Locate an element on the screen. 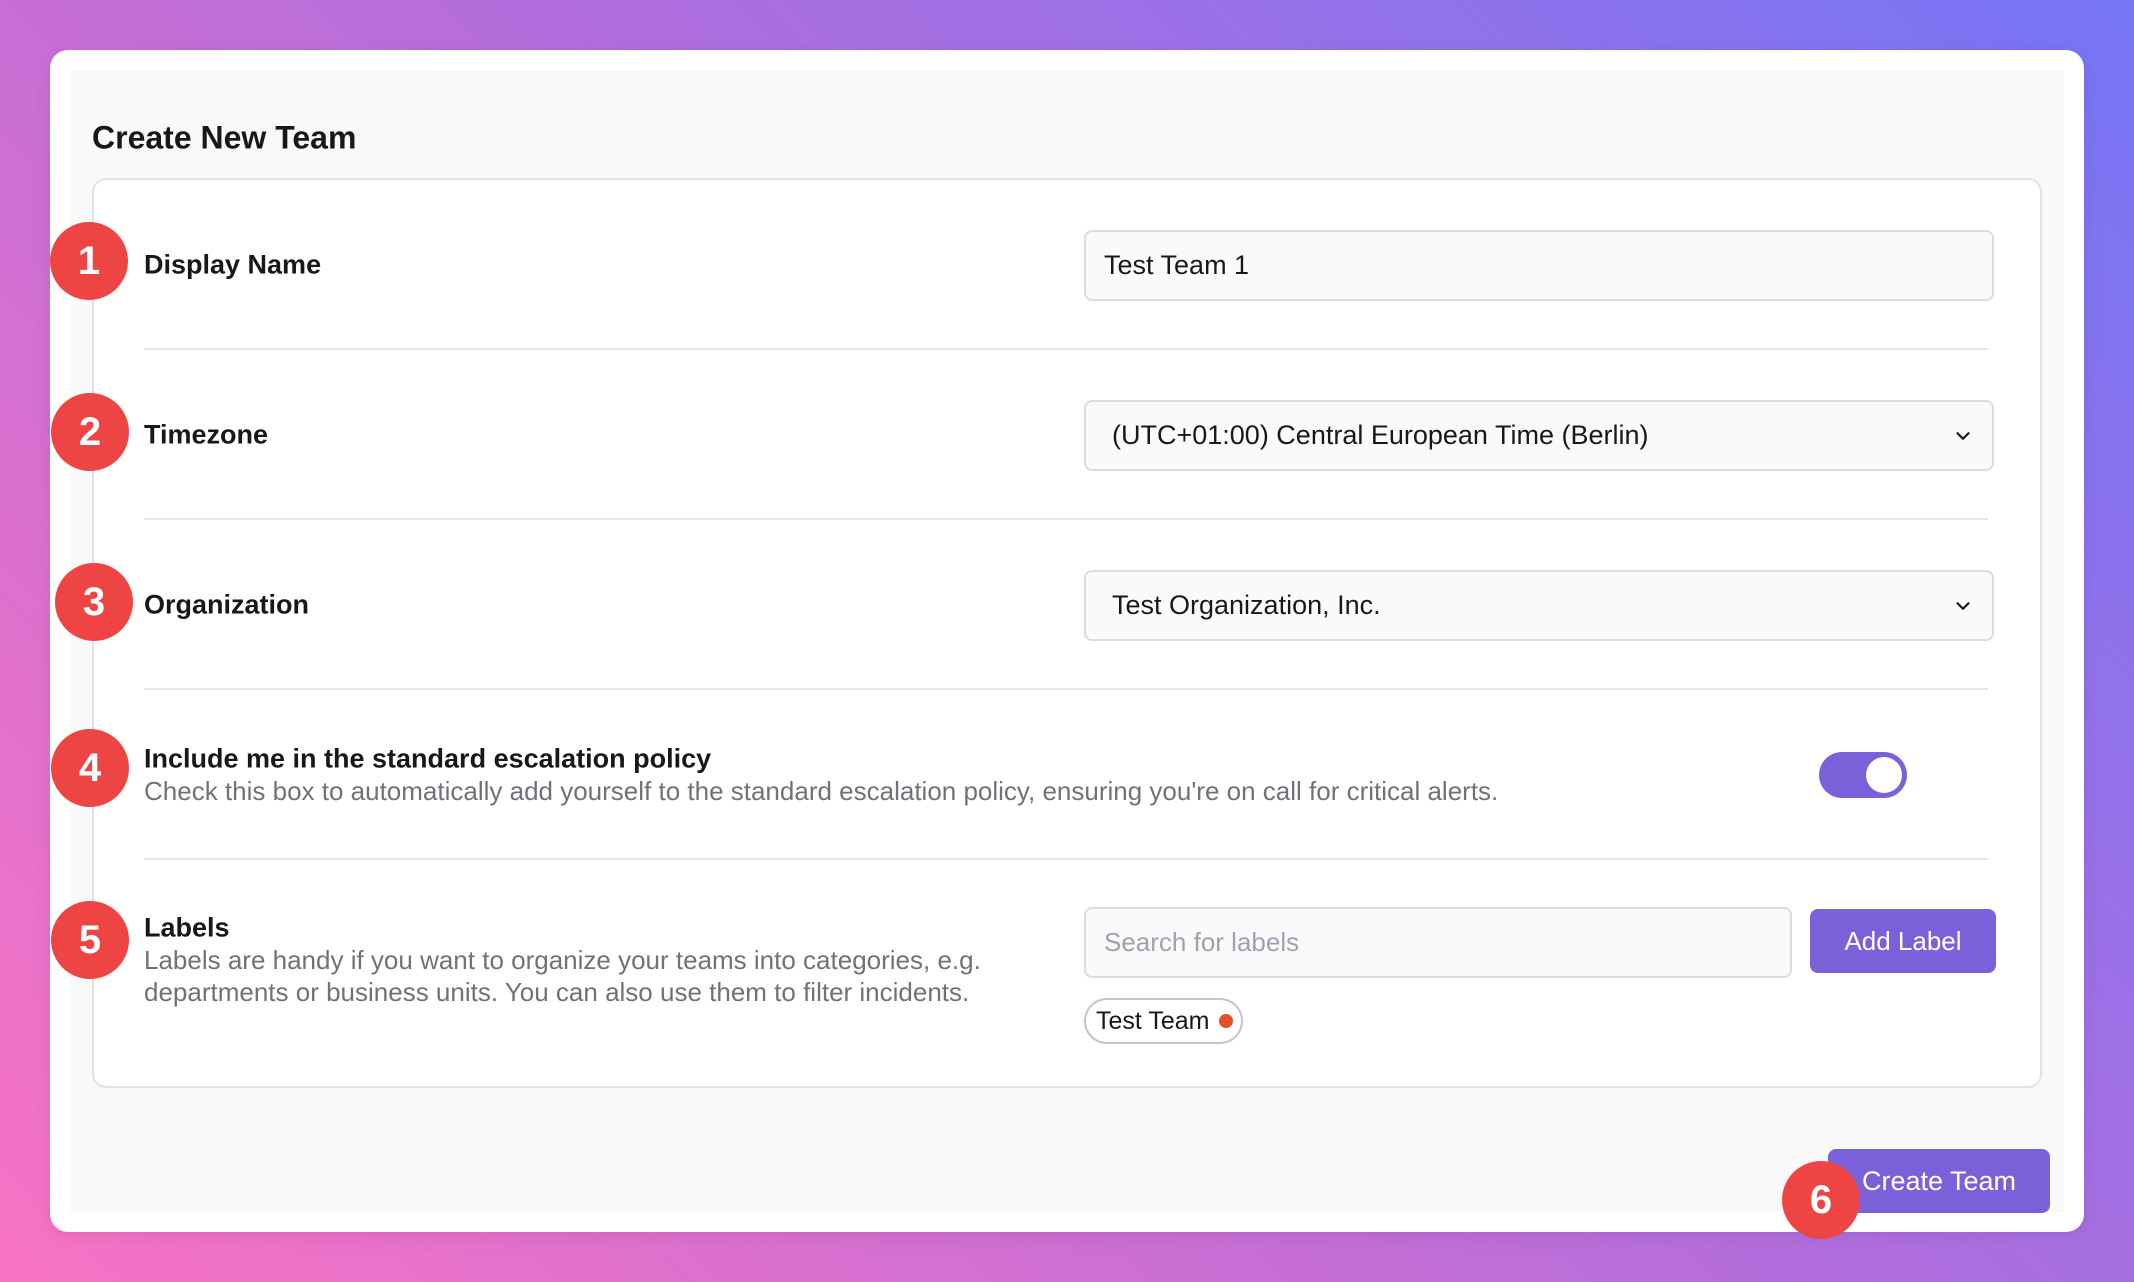  create-team-button: Create Team is located at coordinates (1939, 1181).